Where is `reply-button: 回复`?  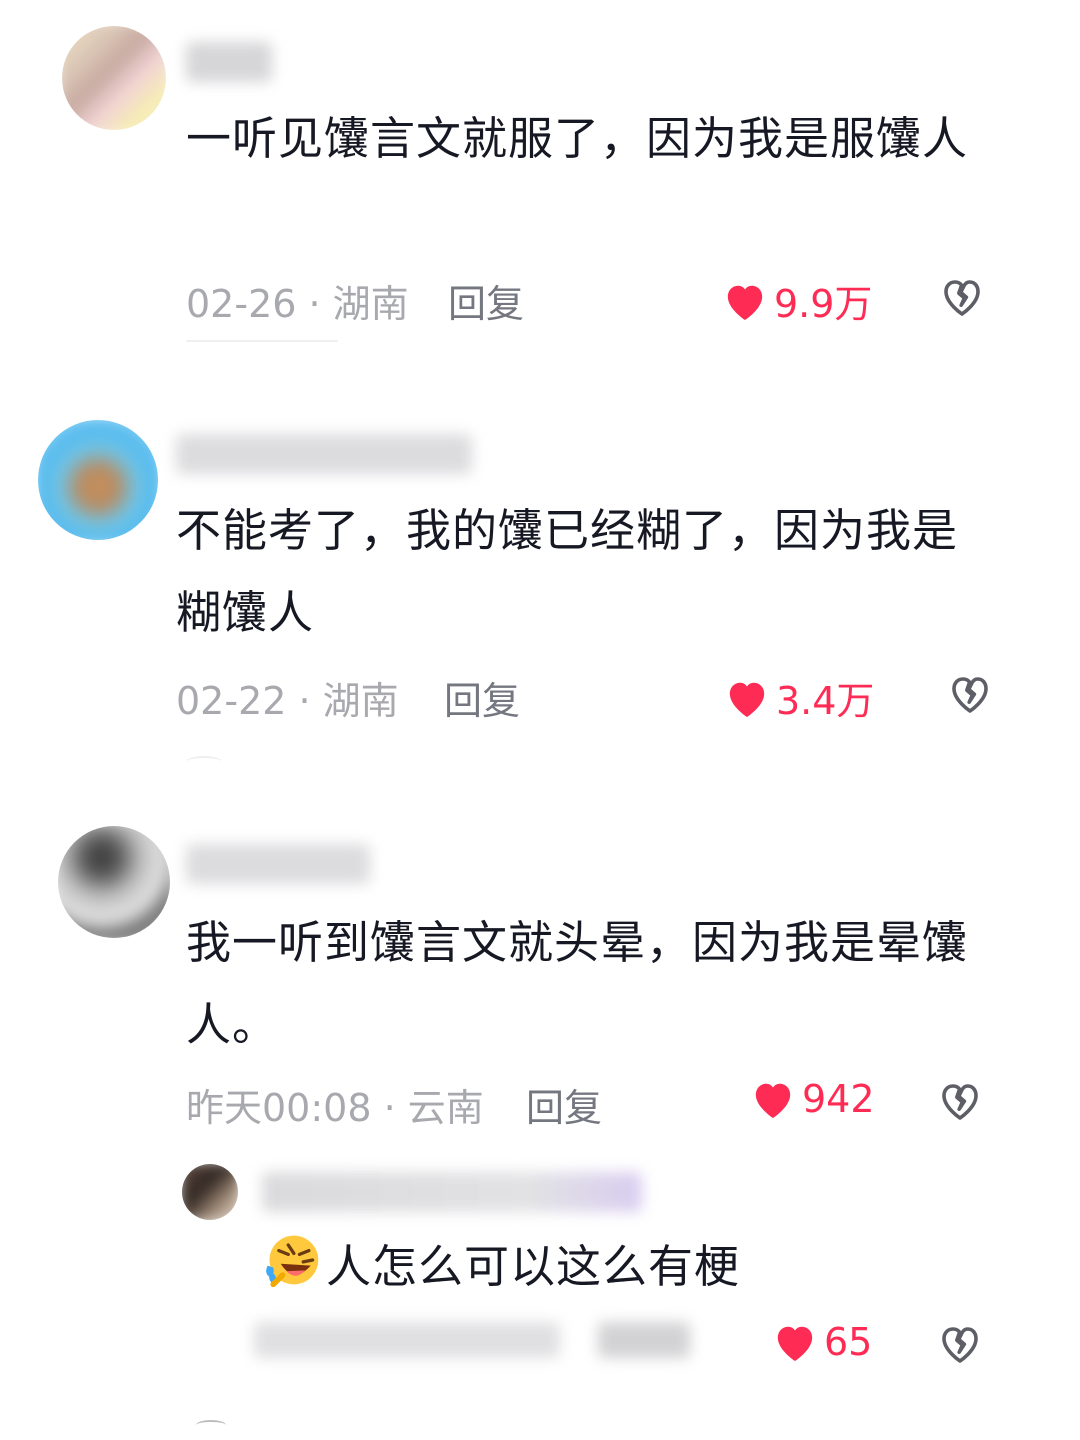 reply-button: 回复 is located at coordinates (564, 1104).